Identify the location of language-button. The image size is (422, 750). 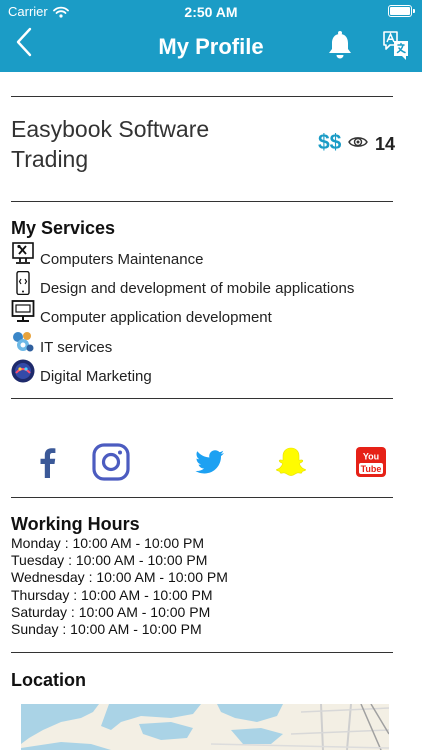
(396, 46).